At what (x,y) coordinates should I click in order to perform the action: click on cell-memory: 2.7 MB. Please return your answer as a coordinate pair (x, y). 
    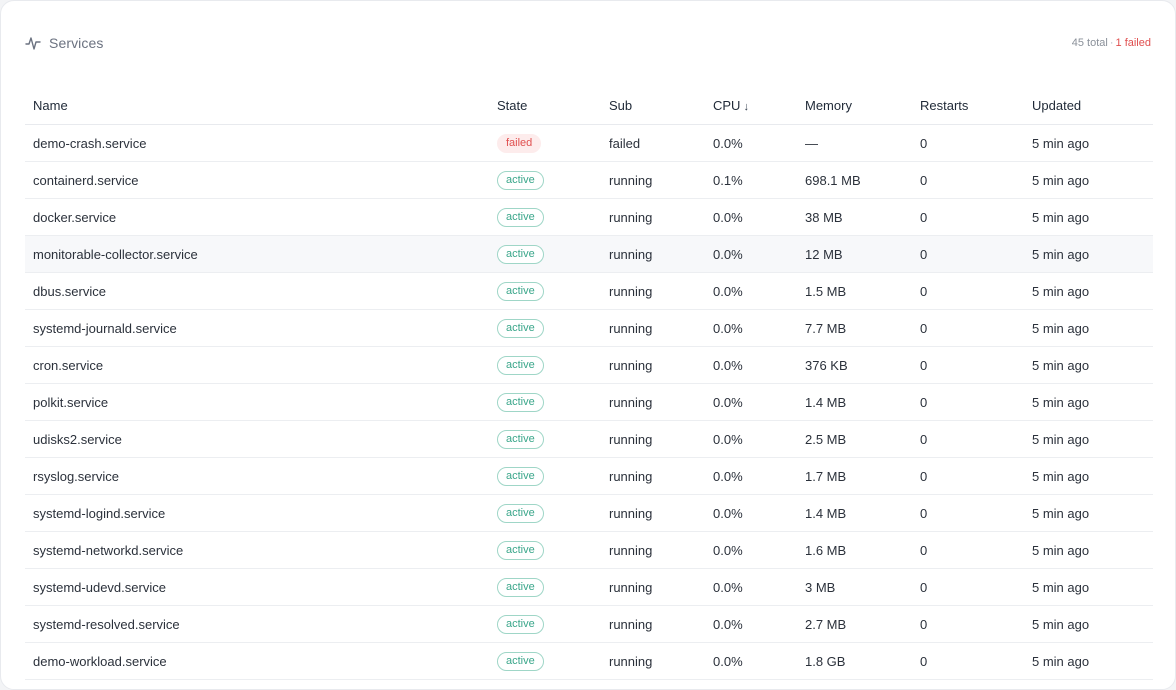
    Looking at the image, I should click on (854, 624).